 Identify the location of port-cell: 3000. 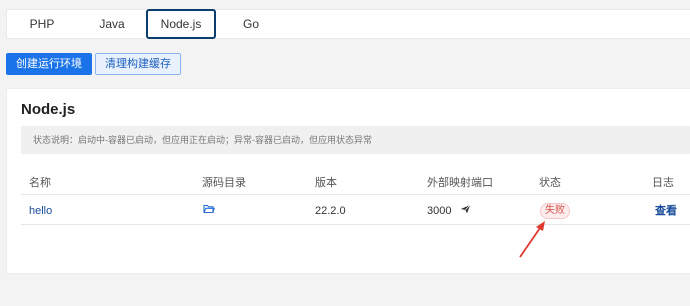
(449, 210).